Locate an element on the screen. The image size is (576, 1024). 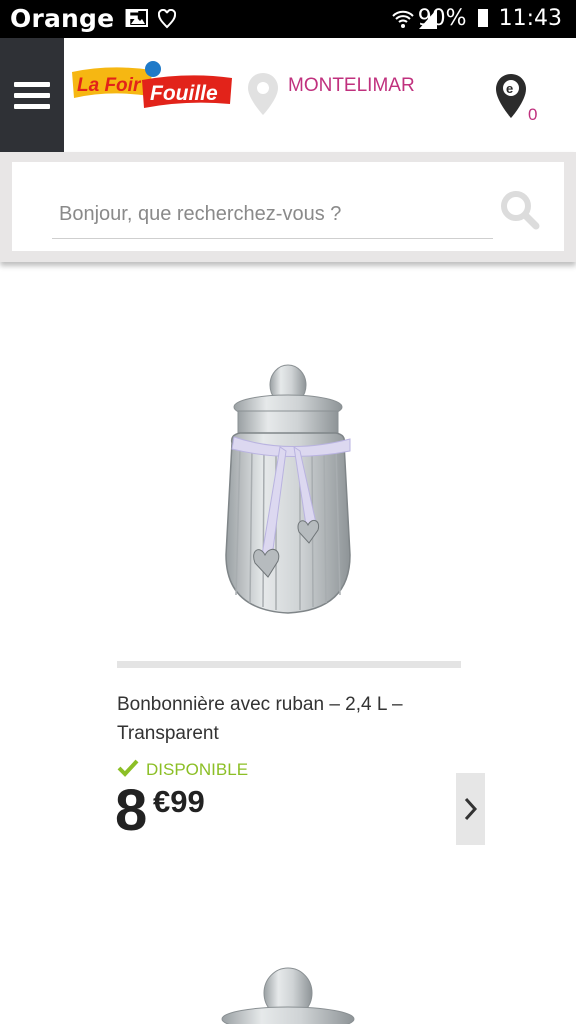
app-header: La Foir Fouille MONTELIMAR e 0 is located at coordinates (288, 95).